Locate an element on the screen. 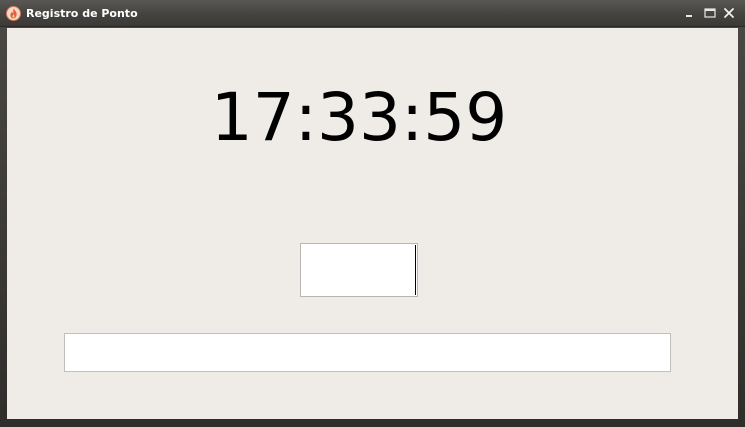 Image resolution: width=745 pixels, height=427 pixels. close-icon is located at coordinates (729, 13).